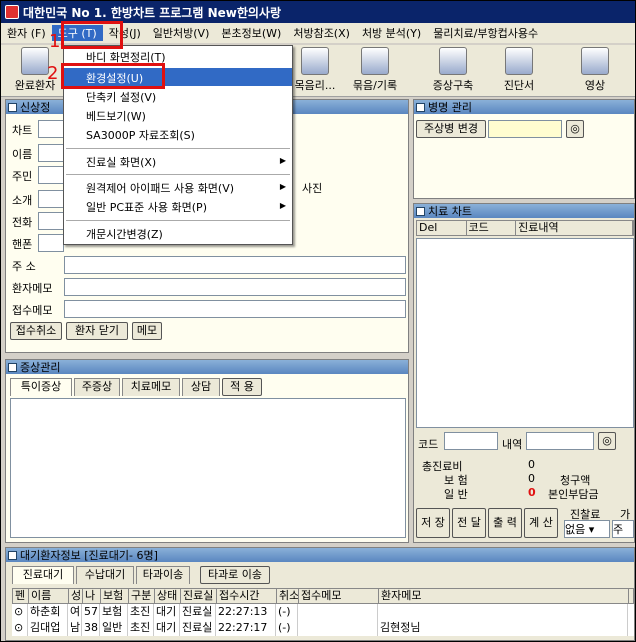 This screenshot has height=642, width=636. I want to click on queue-cell: 일반, so click(114, 628).